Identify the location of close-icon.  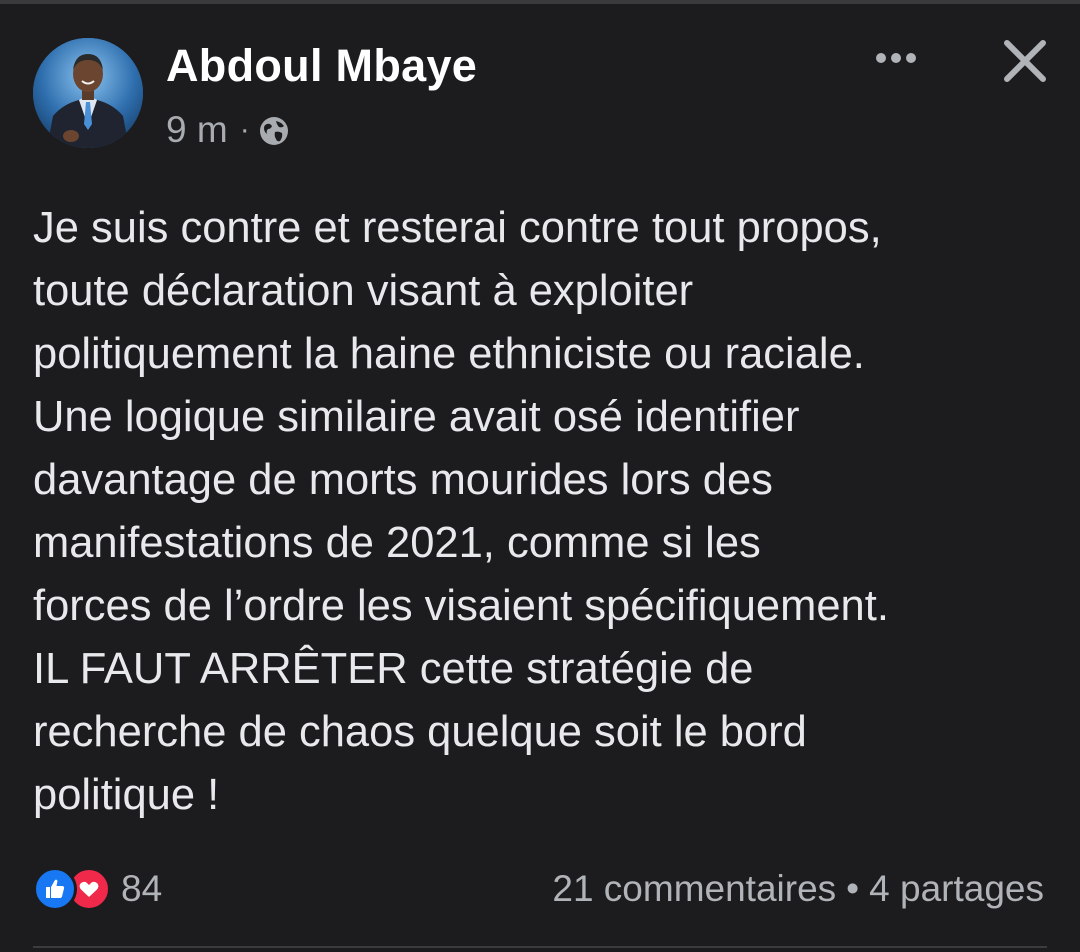
(1025, 61).